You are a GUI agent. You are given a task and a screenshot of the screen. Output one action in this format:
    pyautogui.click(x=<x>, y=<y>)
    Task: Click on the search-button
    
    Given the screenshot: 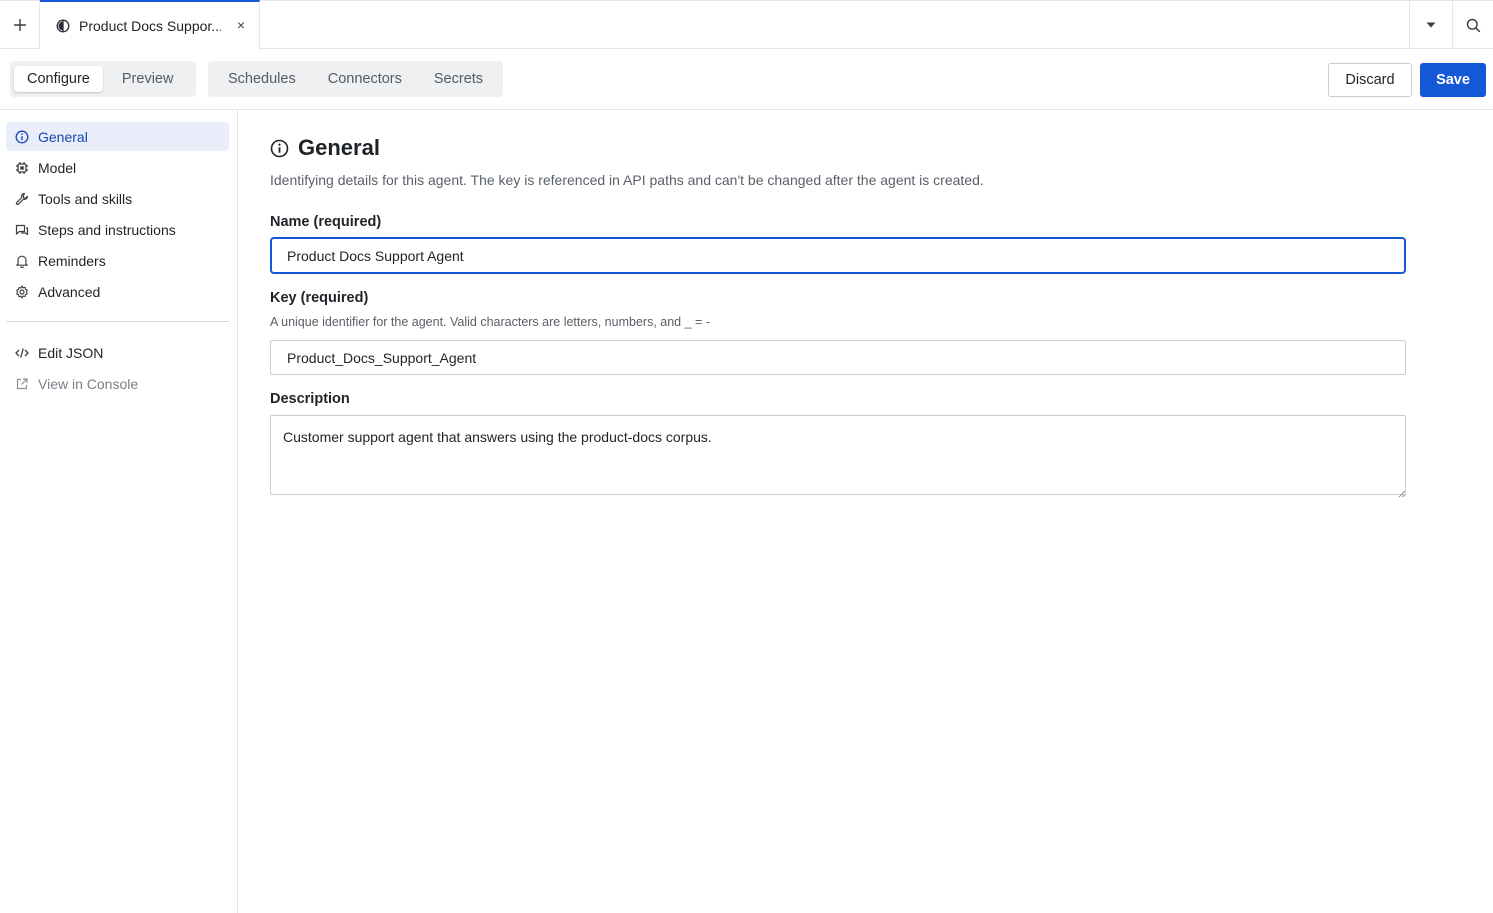 What is the action you would take?
    pyautogui.click(x=1472, y=25)
    